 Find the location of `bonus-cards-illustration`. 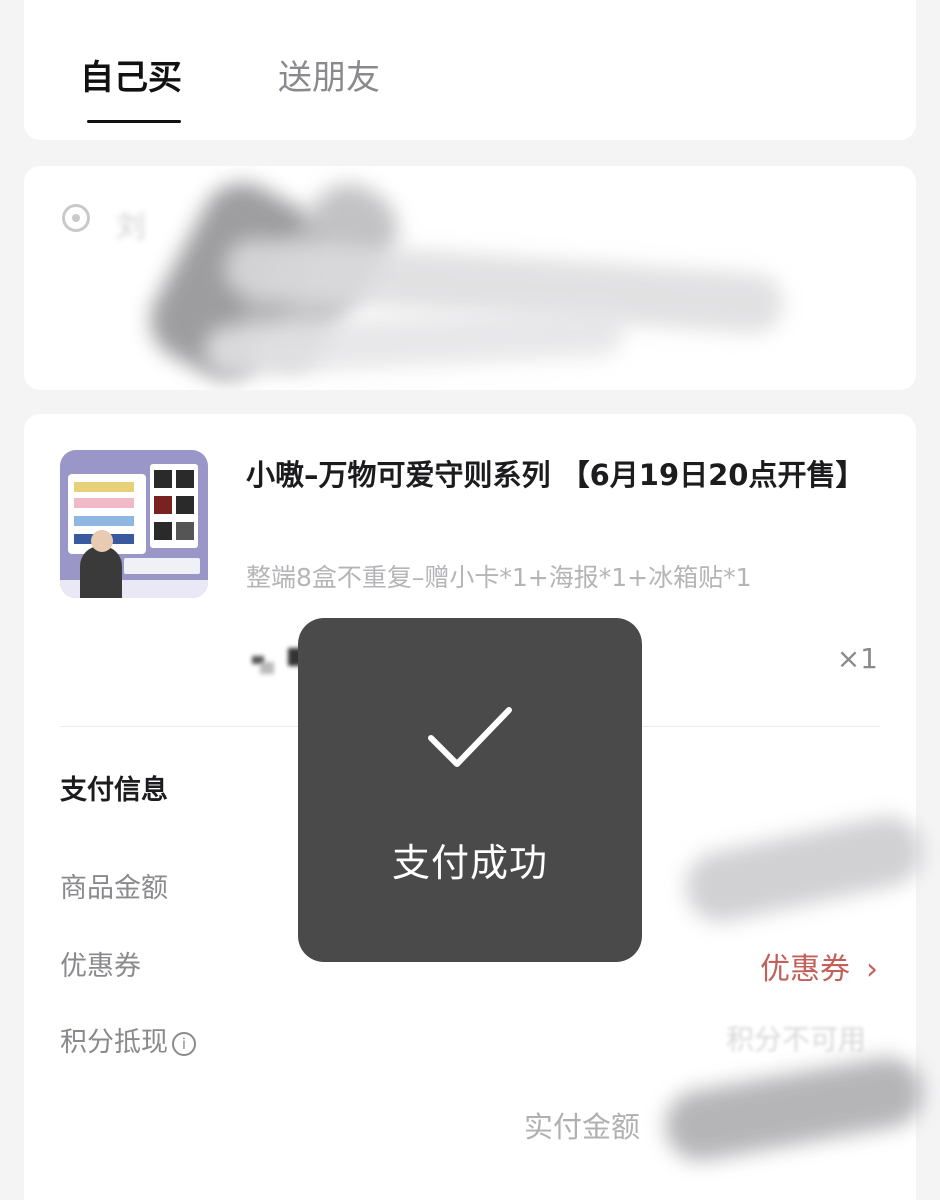

bonus-cards-illustration is located at coordinates (174, 506).